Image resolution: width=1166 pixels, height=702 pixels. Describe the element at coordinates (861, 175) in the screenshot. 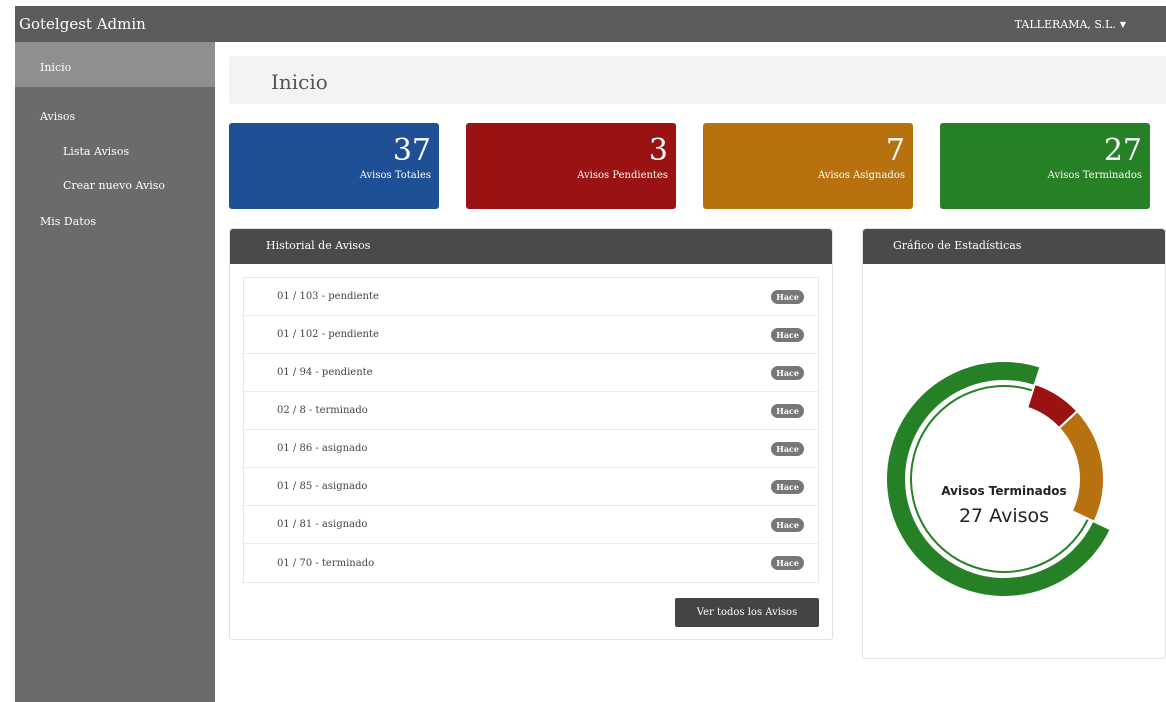

I see `stat-label: Avisos Asignados` at that location.